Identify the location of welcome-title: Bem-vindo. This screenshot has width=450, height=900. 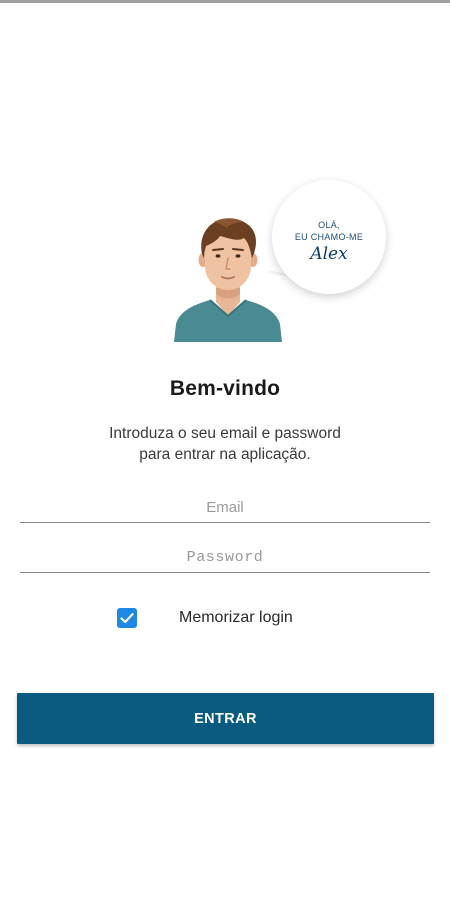
(225, 388).